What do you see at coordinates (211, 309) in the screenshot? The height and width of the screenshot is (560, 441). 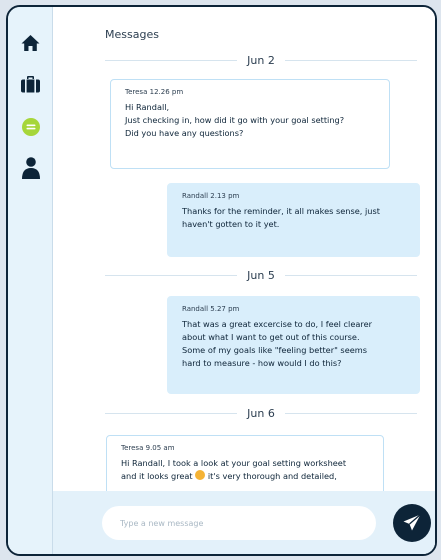 I see `message-meta: Randall 5.27 pm` at bounding box center [211, 309].